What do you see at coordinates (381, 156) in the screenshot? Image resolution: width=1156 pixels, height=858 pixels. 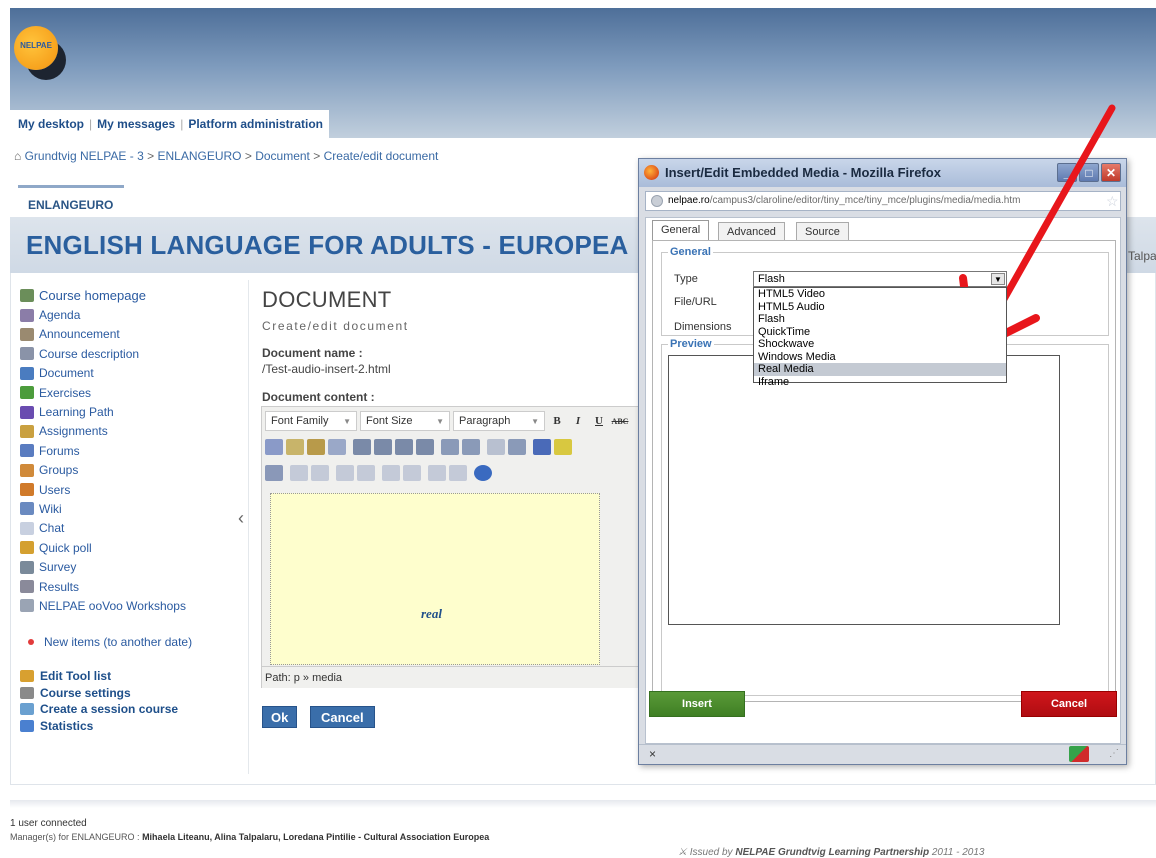 I see `breadcrumb-item: Create/edit document` at bounding box center [381, 156].